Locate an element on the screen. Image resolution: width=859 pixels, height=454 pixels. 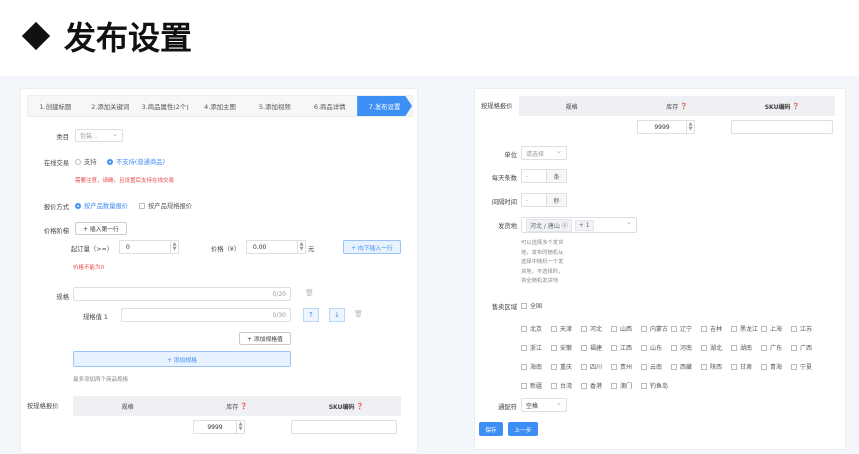
step-1: 1.创建标题 is located at coordinates (55, 106).